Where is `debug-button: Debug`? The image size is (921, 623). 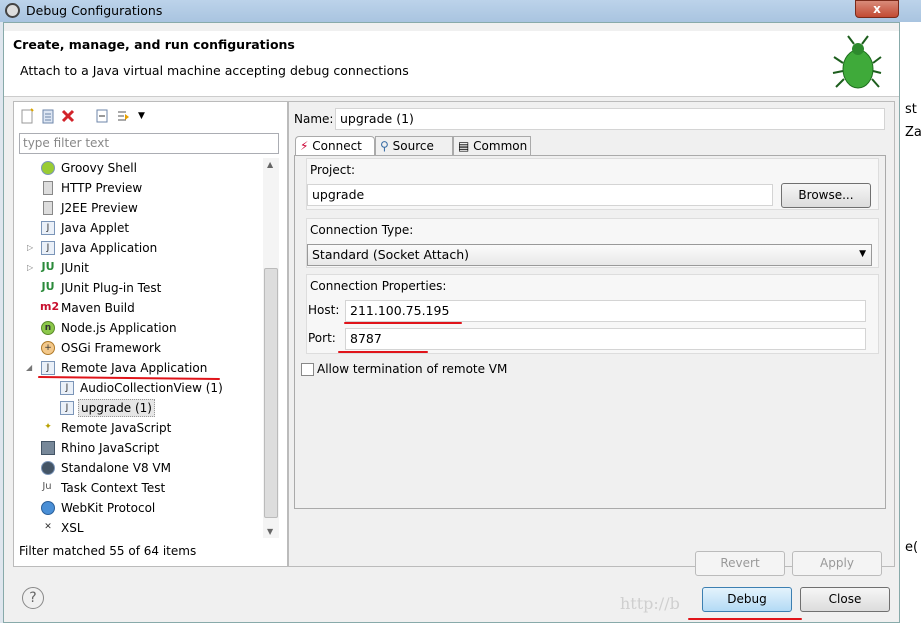
debug-button: Debug is located at coordinates (747, 599).